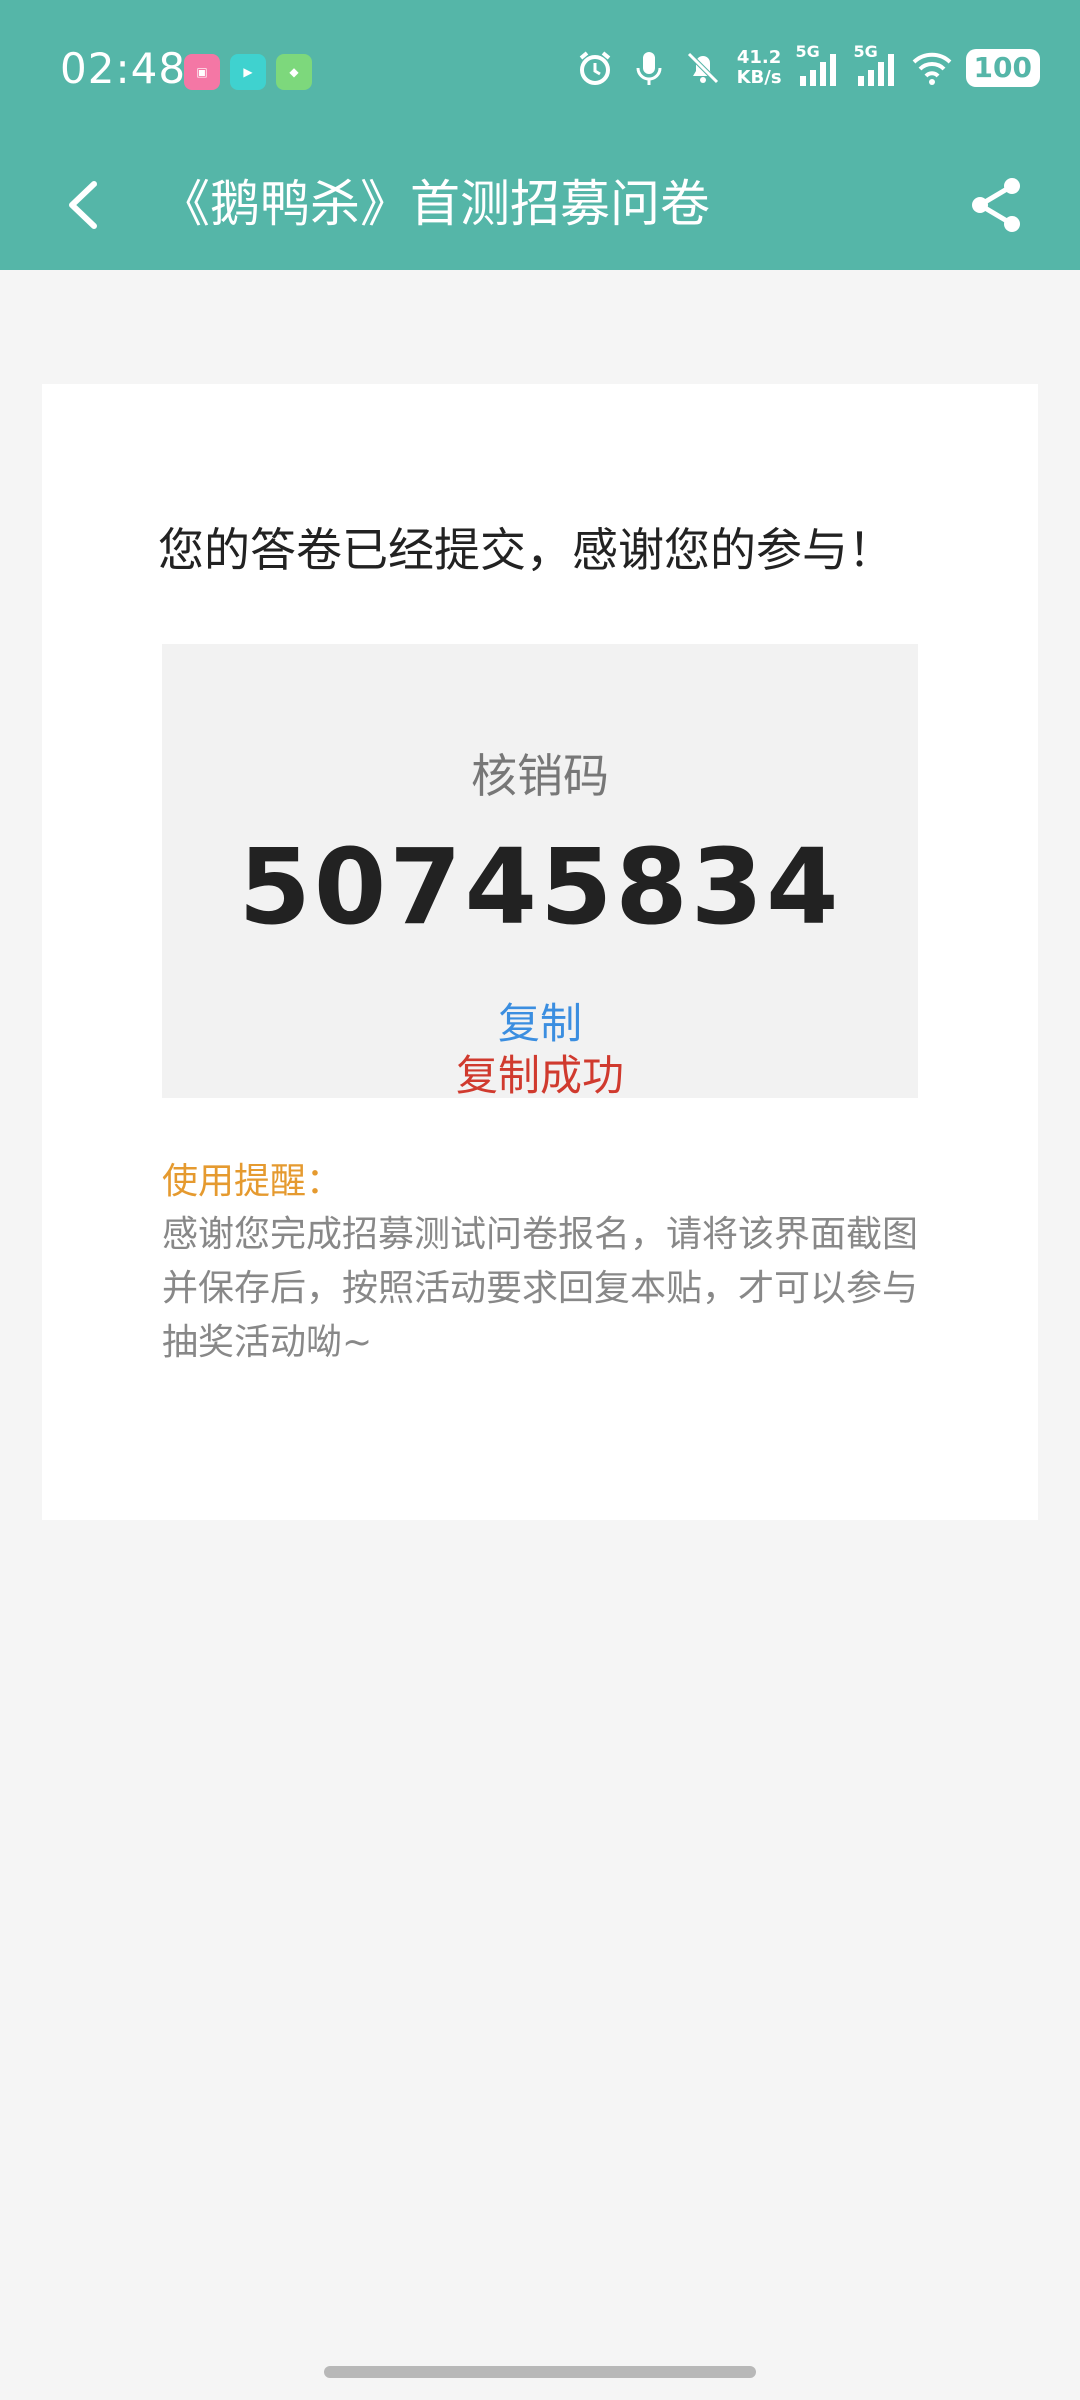 The width and height of the screenshot is (1080, 2400). I want to click on code-label: 核销码, so click(540, 776).